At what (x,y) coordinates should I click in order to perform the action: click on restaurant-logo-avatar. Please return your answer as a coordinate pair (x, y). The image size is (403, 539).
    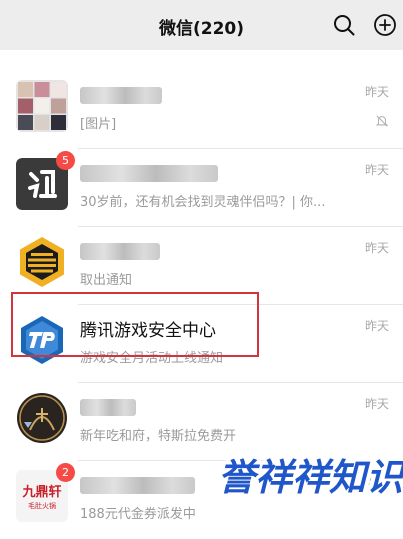
    Looking at the image, I should click on (42, 418).